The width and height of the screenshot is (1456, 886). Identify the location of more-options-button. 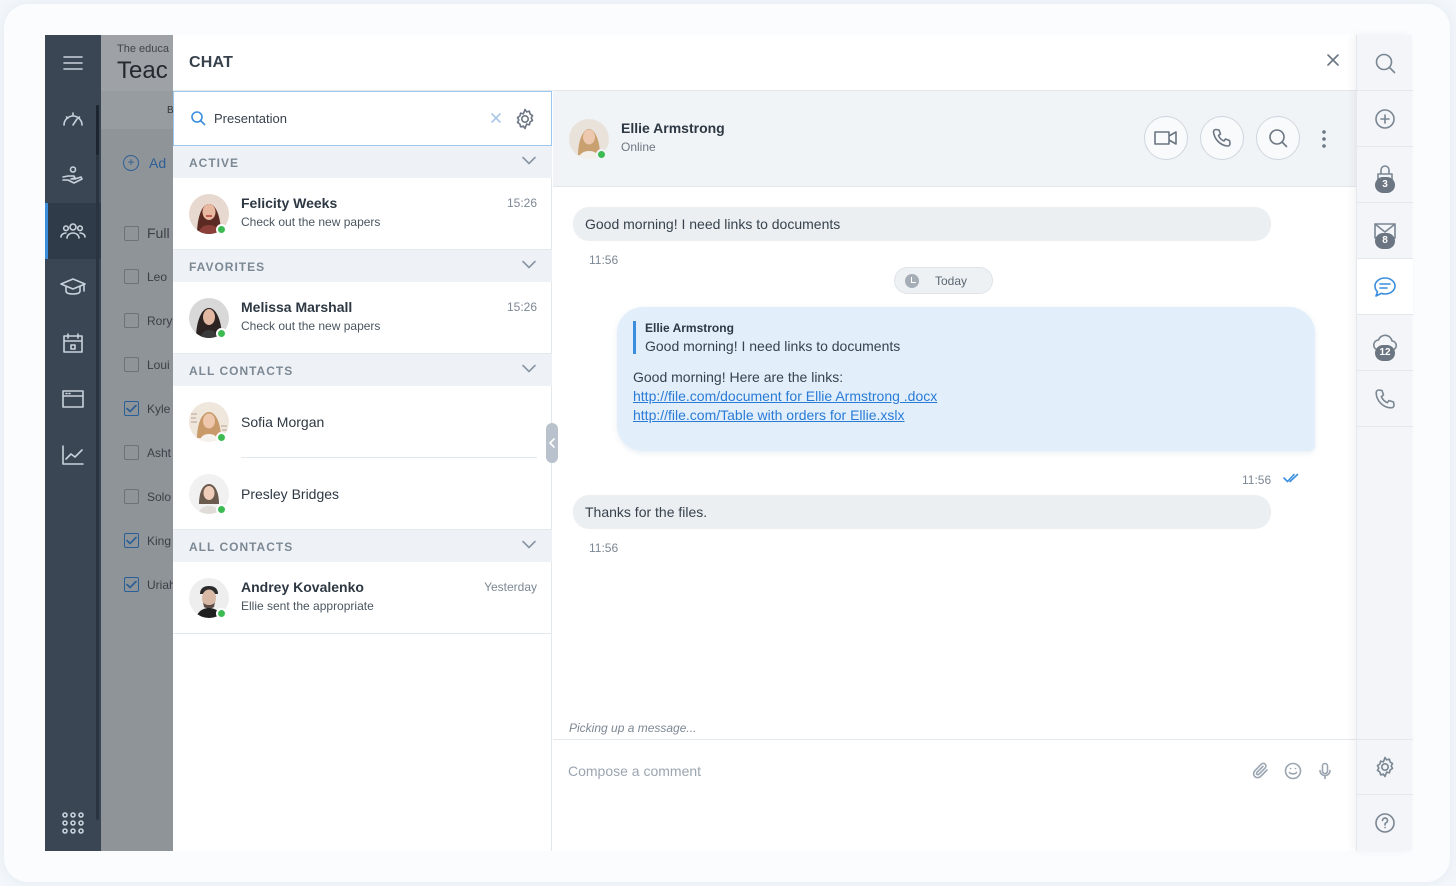
(1324, 139).